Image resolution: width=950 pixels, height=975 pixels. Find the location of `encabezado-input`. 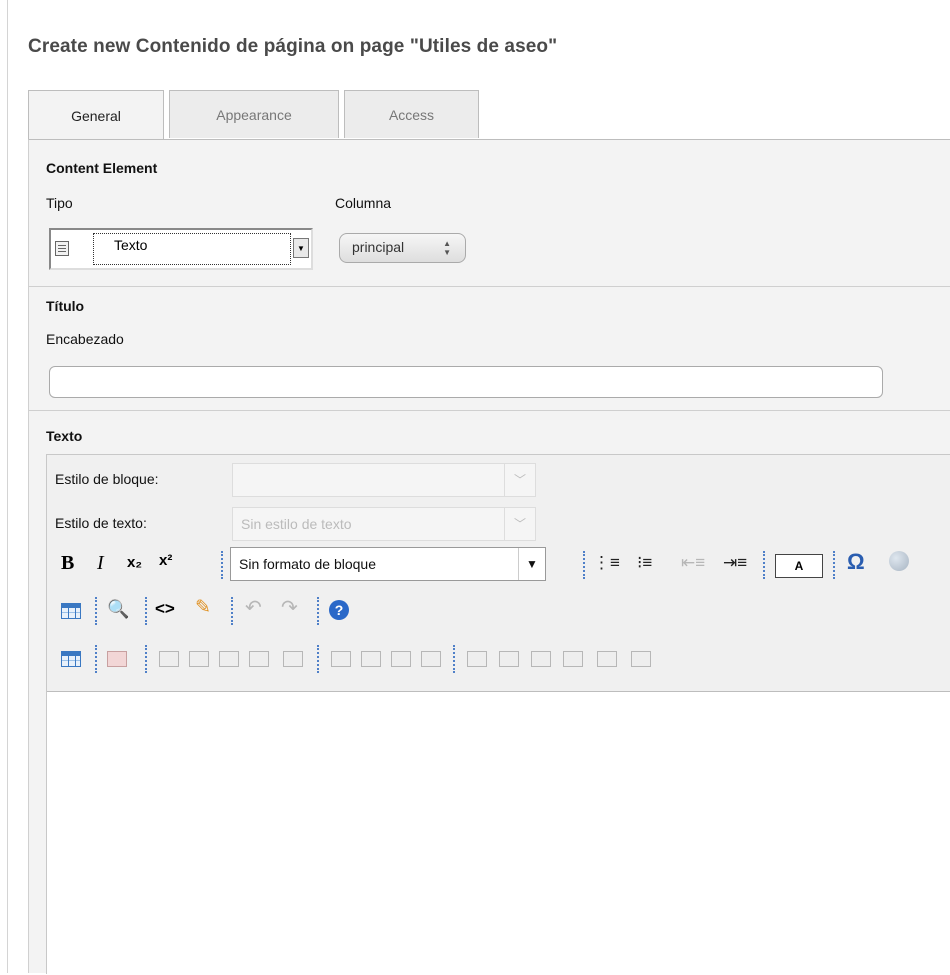

encabezado-input is located at coordinates (466, 382).